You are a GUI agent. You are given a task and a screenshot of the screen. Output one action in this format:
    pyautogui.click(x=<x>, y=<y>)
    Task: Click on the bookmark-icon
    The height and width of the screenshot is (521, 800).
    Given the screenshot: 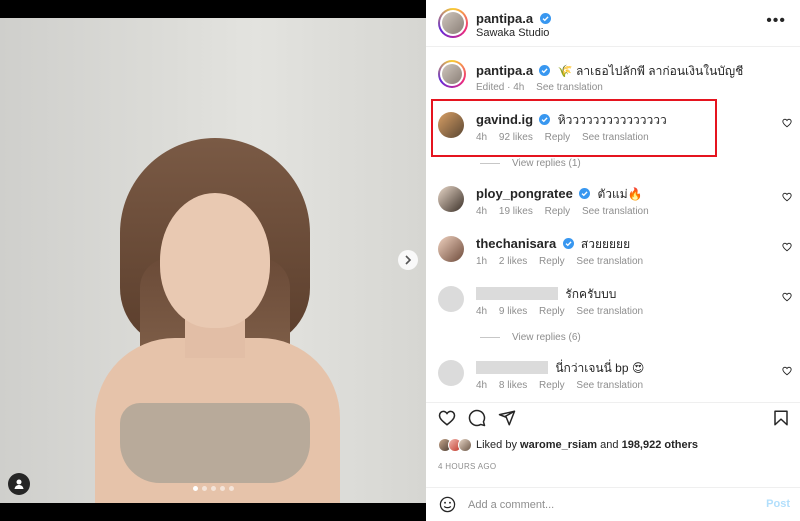 What is the action you would take?
    pyautogui.click(x=781, y=418)
    